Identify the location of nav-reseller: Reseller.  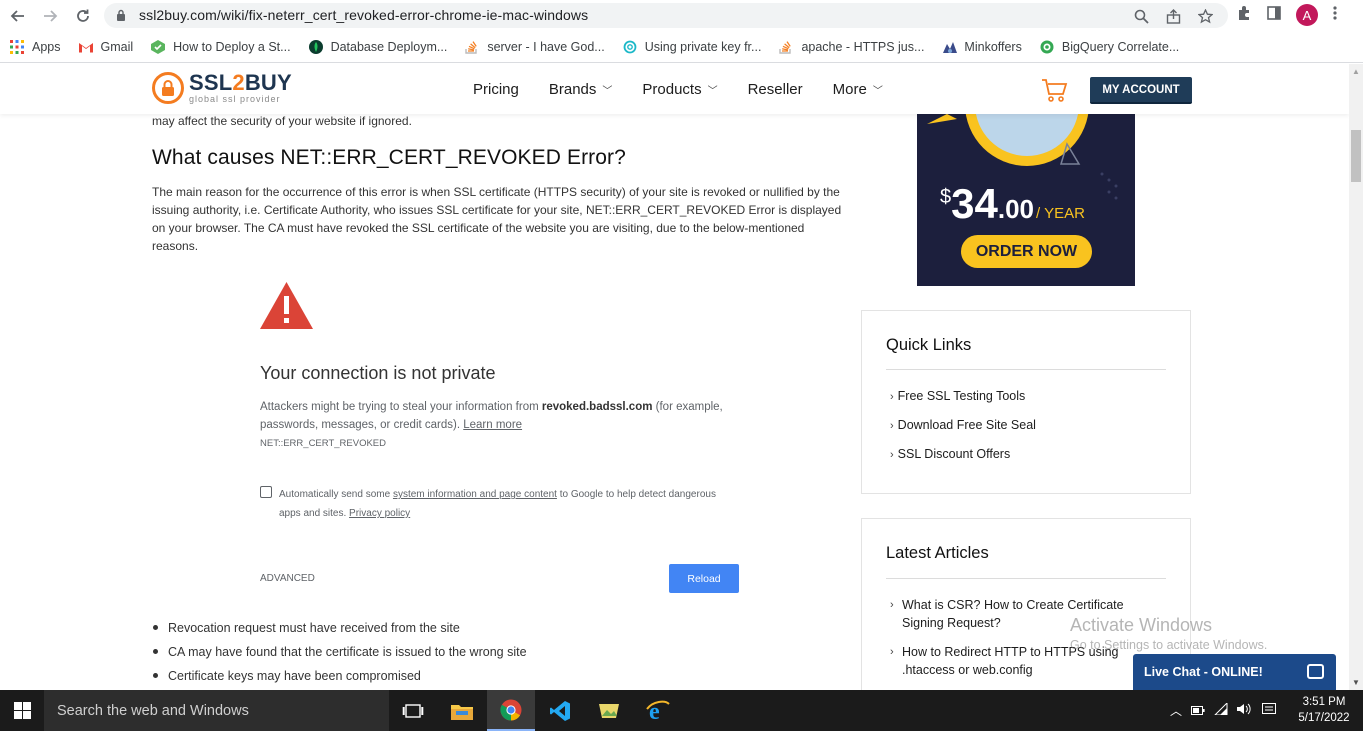
(775, 89).